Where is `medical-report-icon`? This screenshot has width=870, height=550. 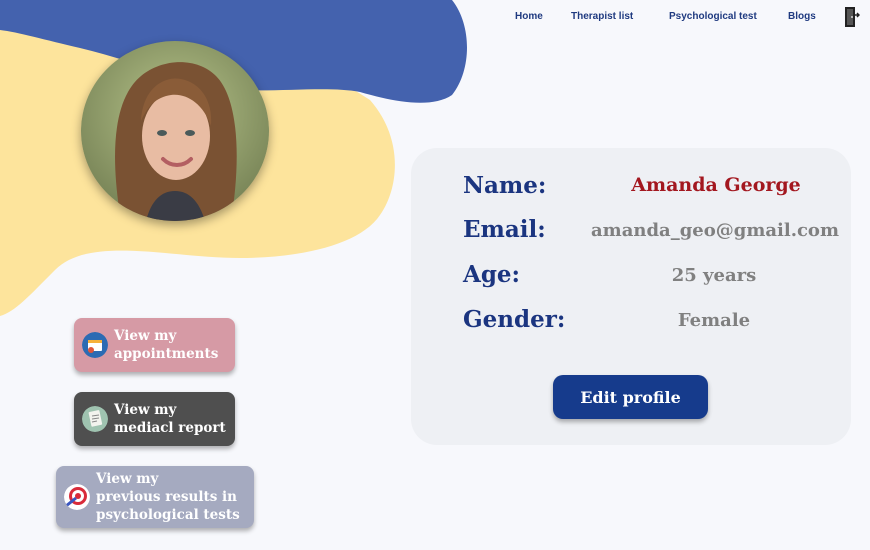 medical-report-icon is located at coordinates (95, 419).